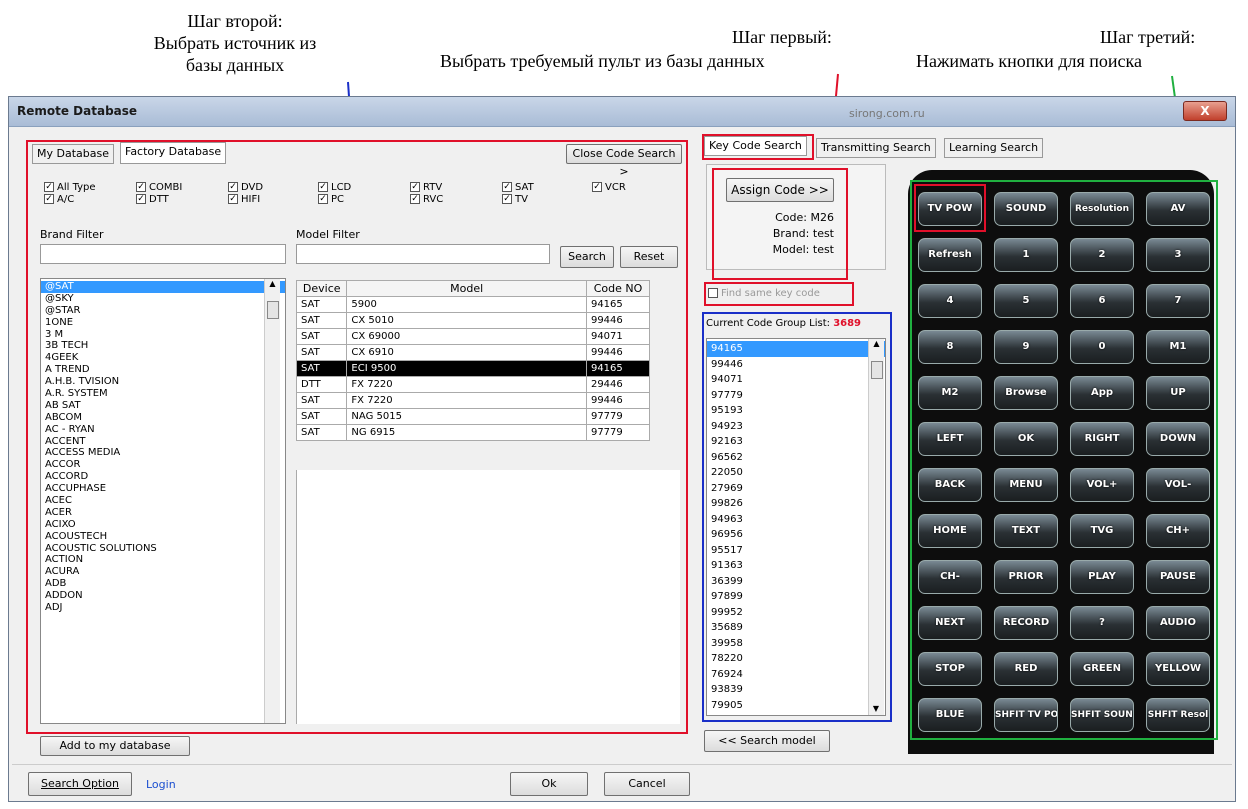 Image resolution: width=1248 pixels, height=809 pixels. Describe the element at coordinates (161, 784) in the screenshot. I see `login-link: Login` at that location.